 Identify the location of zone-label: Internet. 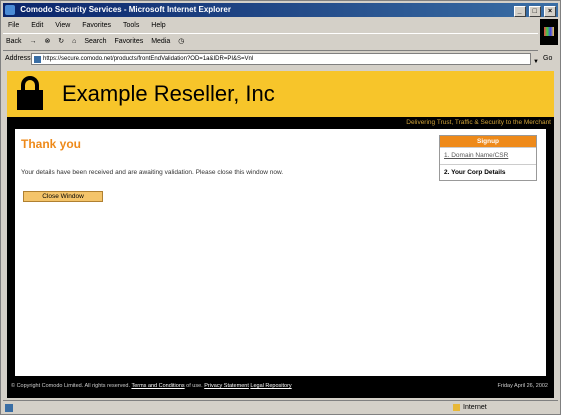
(475, 407).